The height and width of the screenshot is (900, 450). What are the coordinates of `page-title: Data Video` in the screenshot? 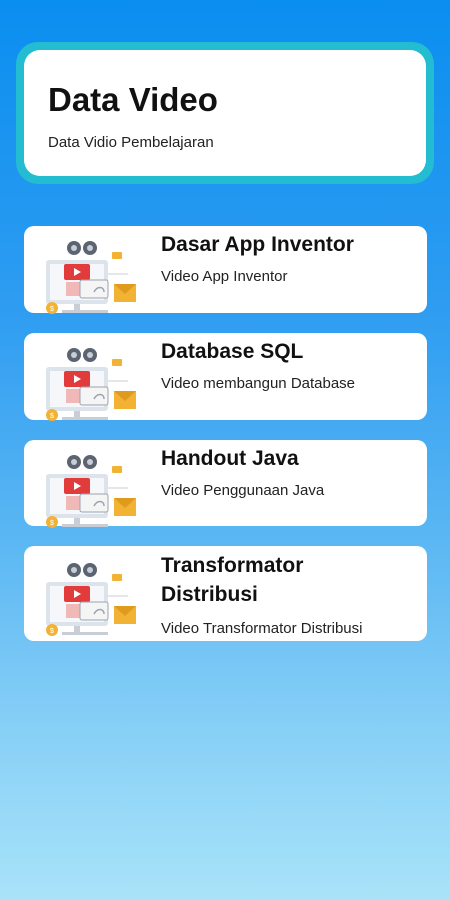 It's located at (133, 99).